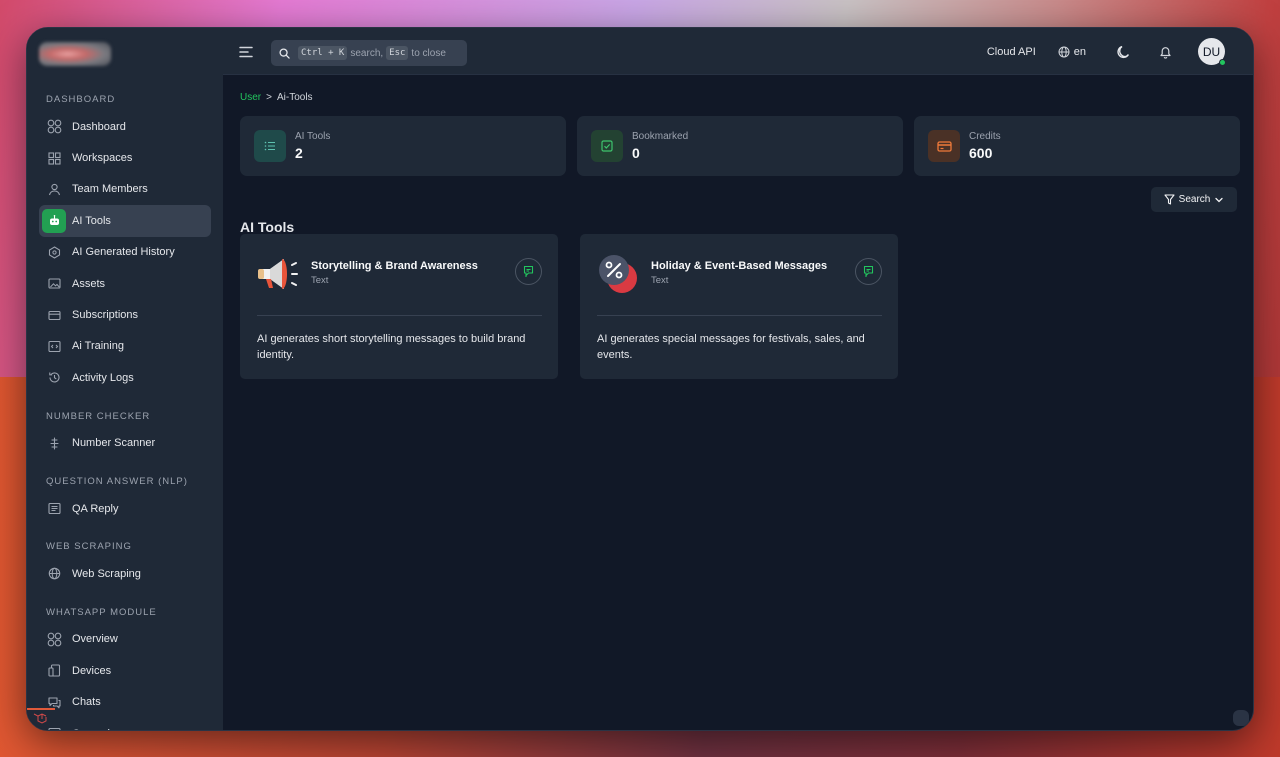 The width and height of the screenshot is (1280, 757). Describe the element at coordinates (125, 508) in the screenshot. I see `sidebar-item-qa-reply: QA Reply` at that location.